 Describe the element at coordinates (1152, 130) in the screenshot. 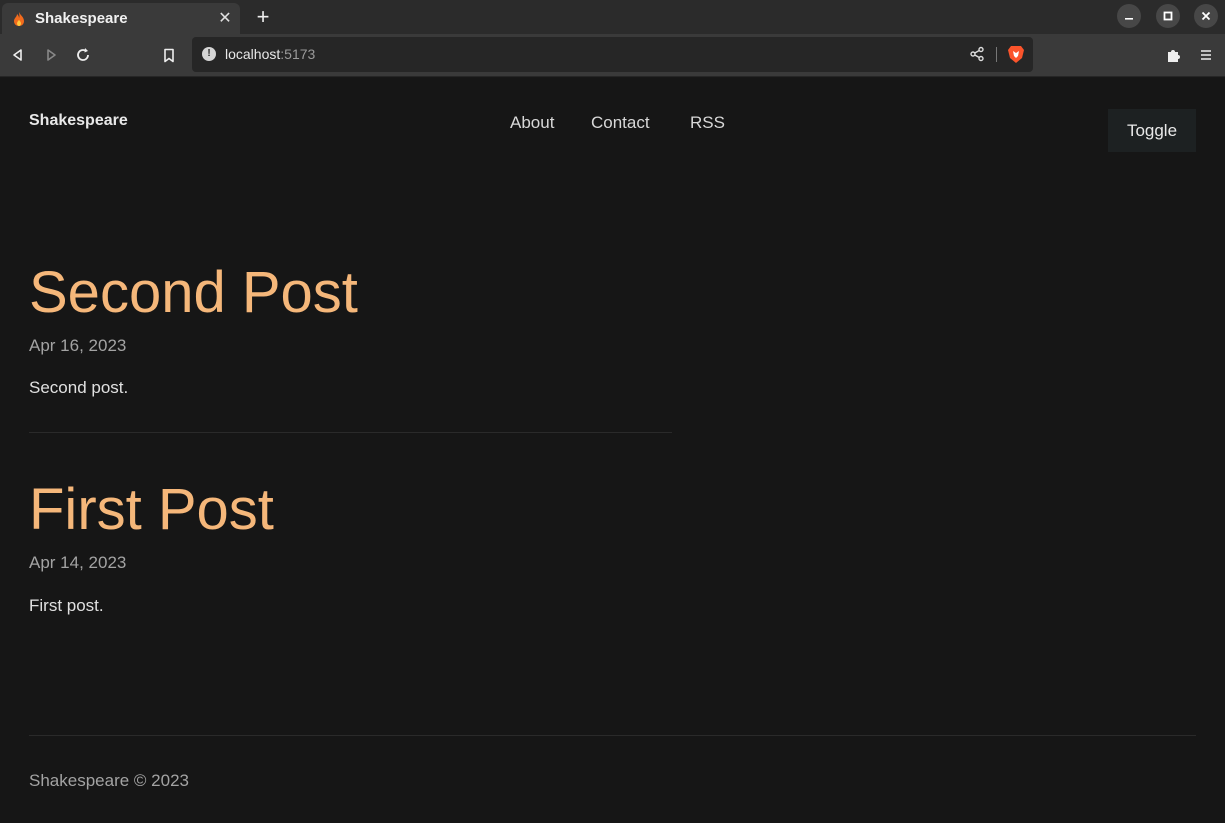

I see `theme-toggle-button: Toggle` at that location.